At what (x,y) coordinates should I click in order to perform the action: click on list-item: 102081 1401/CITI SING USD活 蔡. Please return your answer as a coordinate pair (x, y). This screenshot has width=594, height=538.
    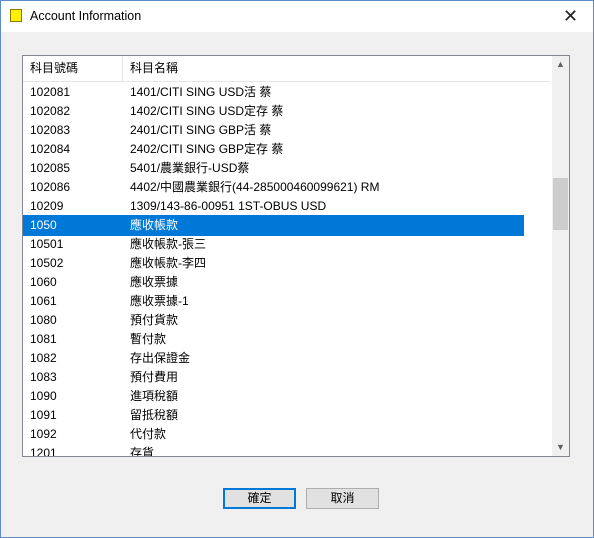
    Looking at the image, I should click on (273, 92).